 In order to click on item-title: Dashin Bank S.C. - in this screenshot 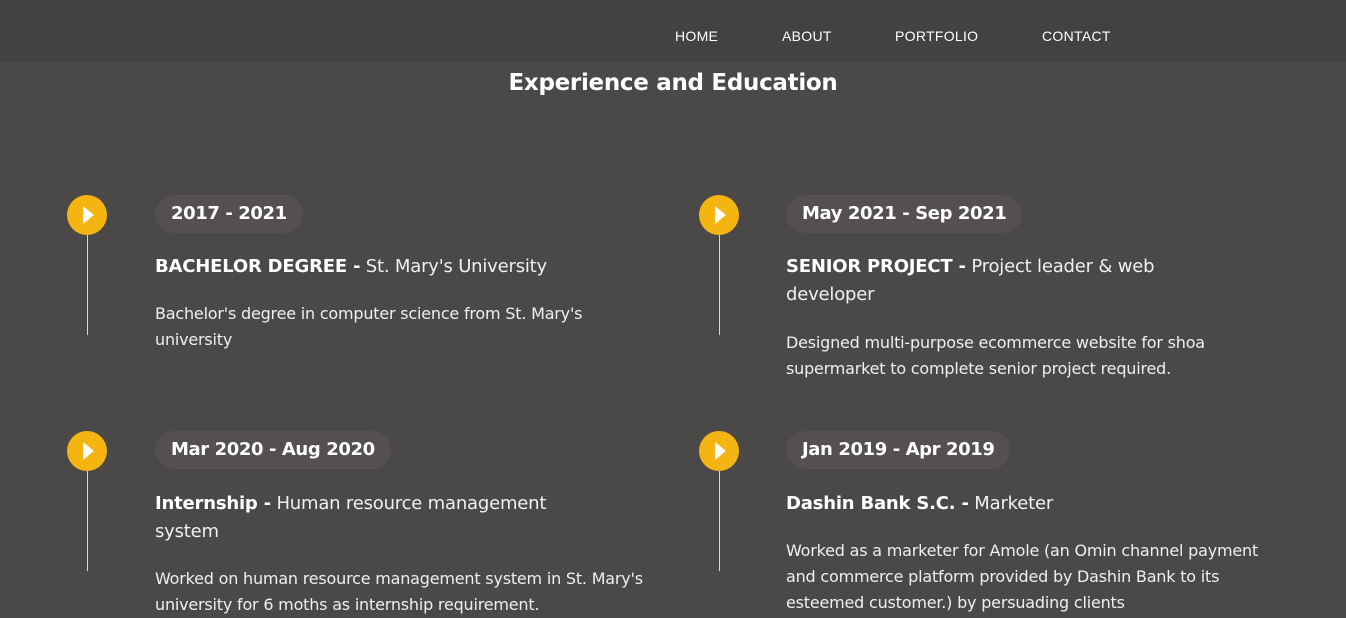, I will do `click(877, 503)`.